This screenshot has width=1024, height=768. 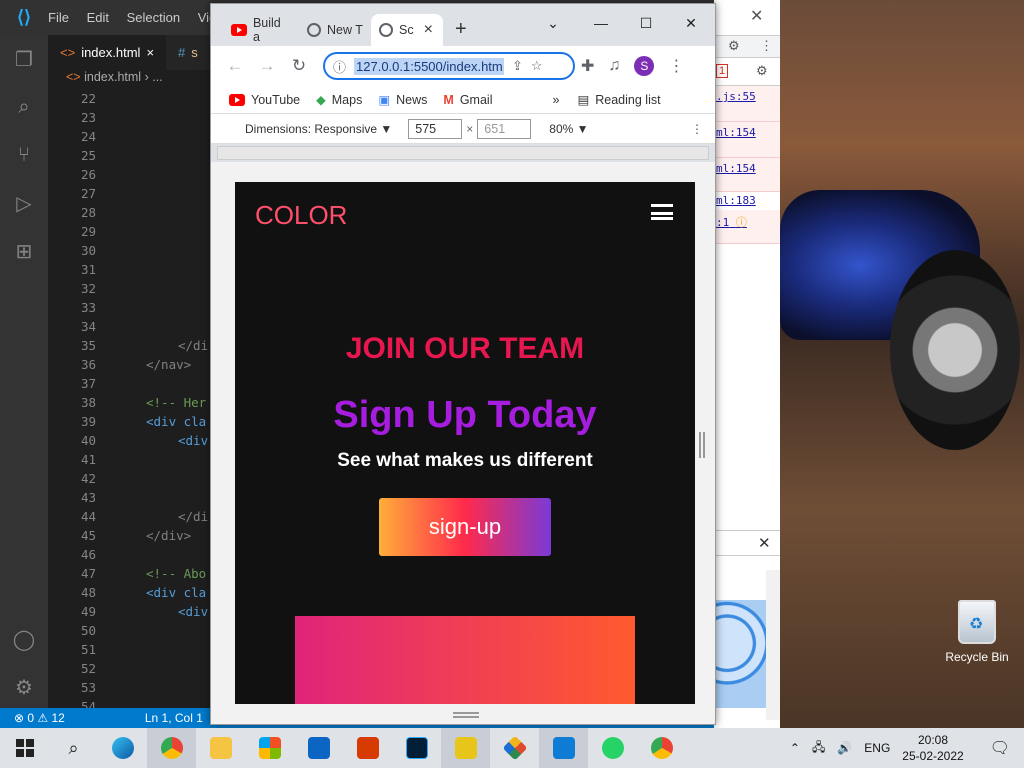 I want to click on site-info-icon: ⓘ, so click(x=339, y=66).